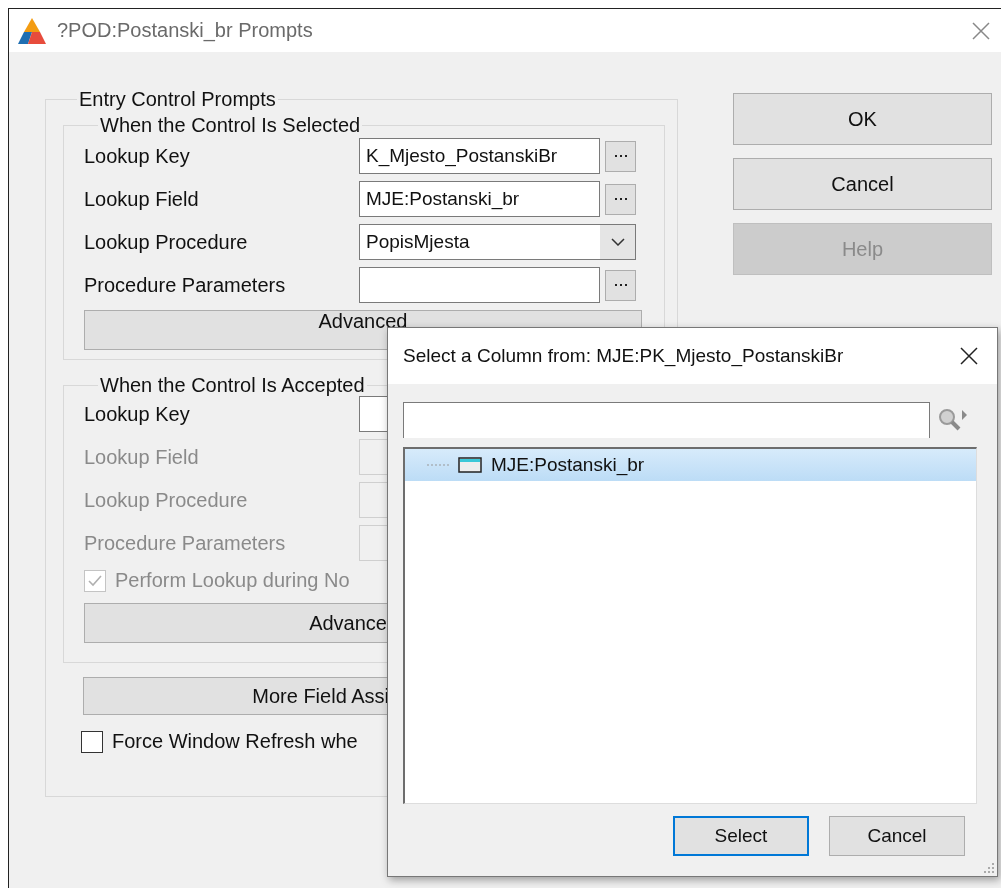 The width and height of the screenshot is (1001, 888). What do you see at coordinates (969, 356) in the screenshot?
I see `close-icon` at bounding box center [969, 356].